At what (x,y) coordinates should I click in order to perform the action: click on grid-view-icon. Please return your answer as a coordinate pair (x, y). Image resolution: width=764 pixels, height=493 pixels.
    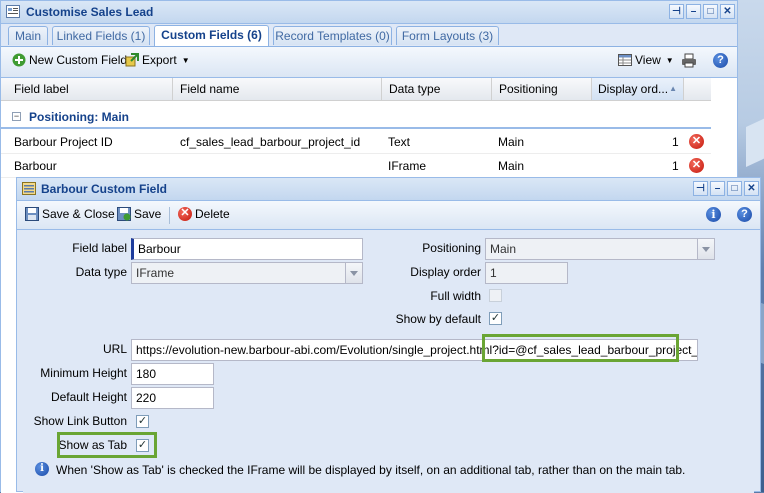
    Looking at the image, I should click on (625, 60).